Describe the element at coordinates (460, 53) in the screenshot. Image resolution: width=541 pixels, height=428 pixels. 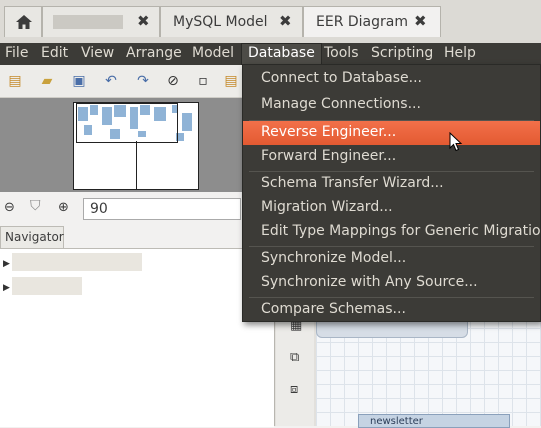
I see `menu-help: Help` at that location.